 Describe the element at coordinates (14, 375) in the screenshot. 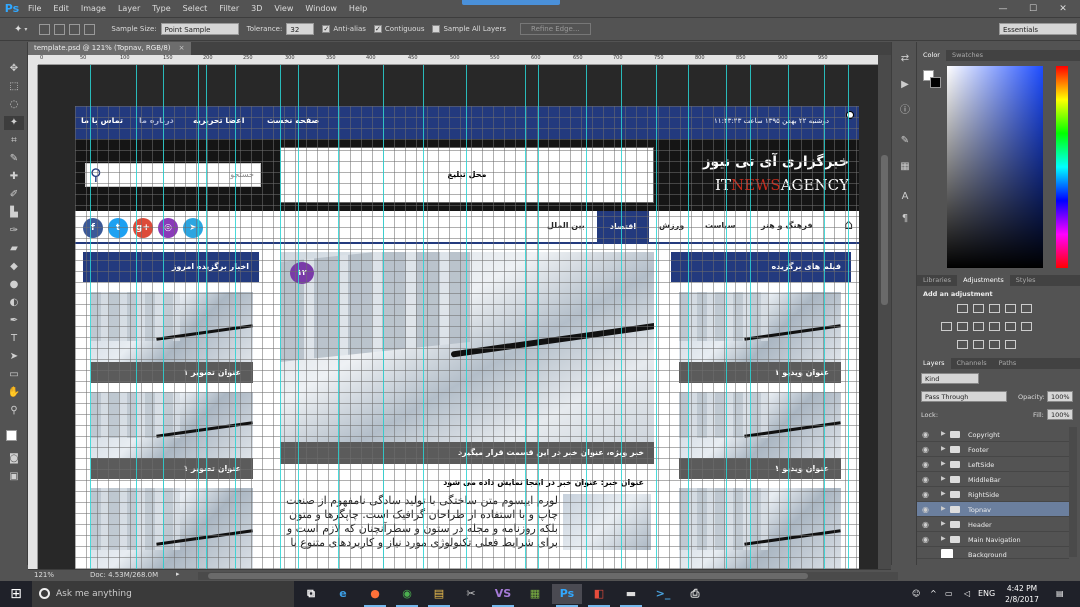

I see `shape-tool-icon: ▭` at that location.